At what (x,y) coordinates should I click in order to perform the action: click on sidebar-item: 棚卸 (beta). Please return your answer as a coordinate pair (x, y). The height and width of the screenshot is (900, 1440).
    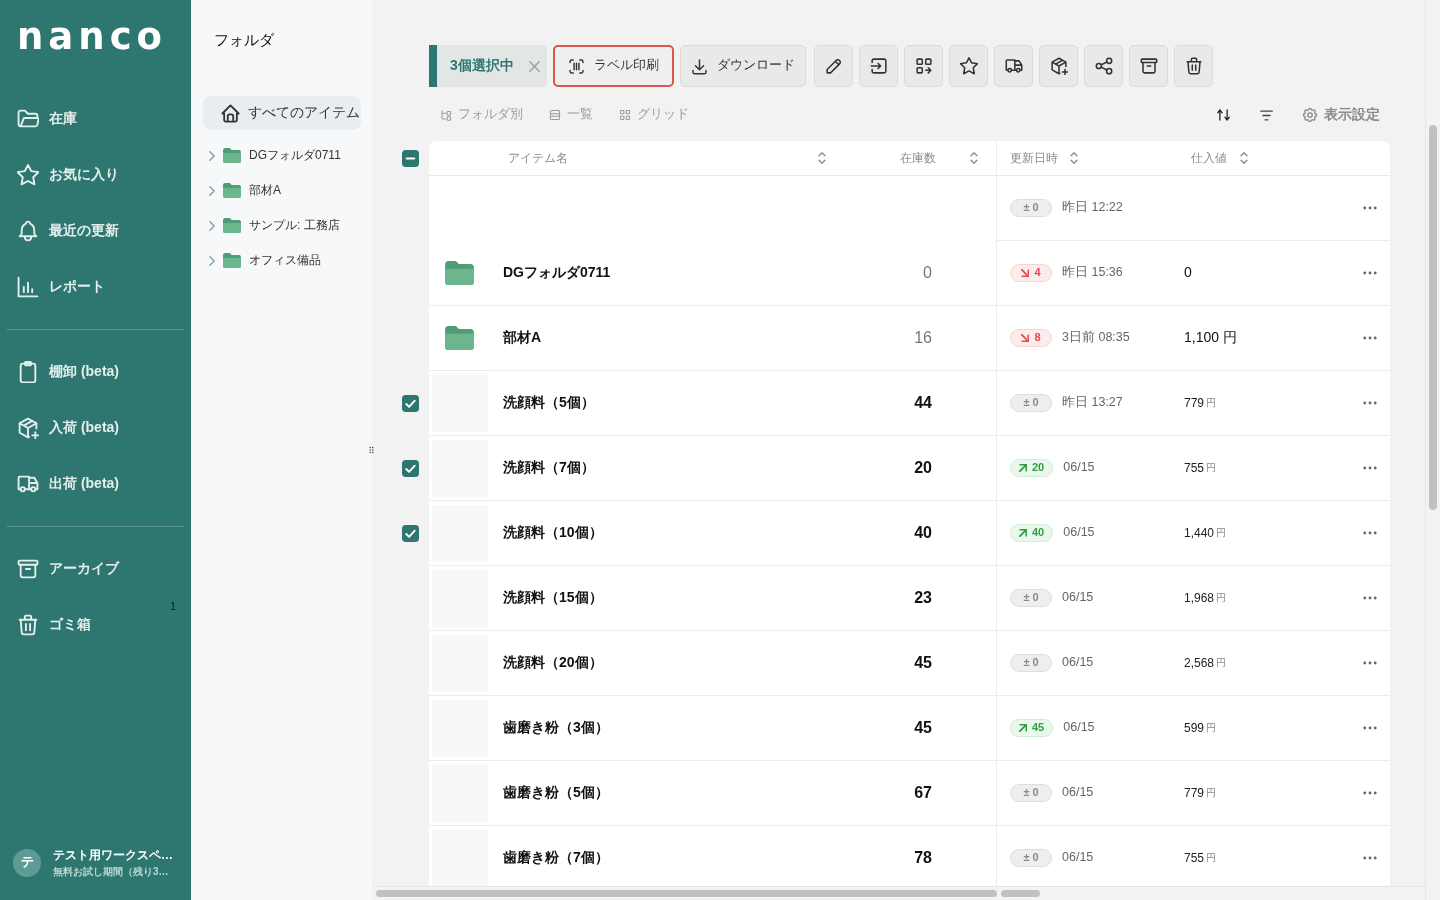
    Looking at the image, I should click on (95, 372).